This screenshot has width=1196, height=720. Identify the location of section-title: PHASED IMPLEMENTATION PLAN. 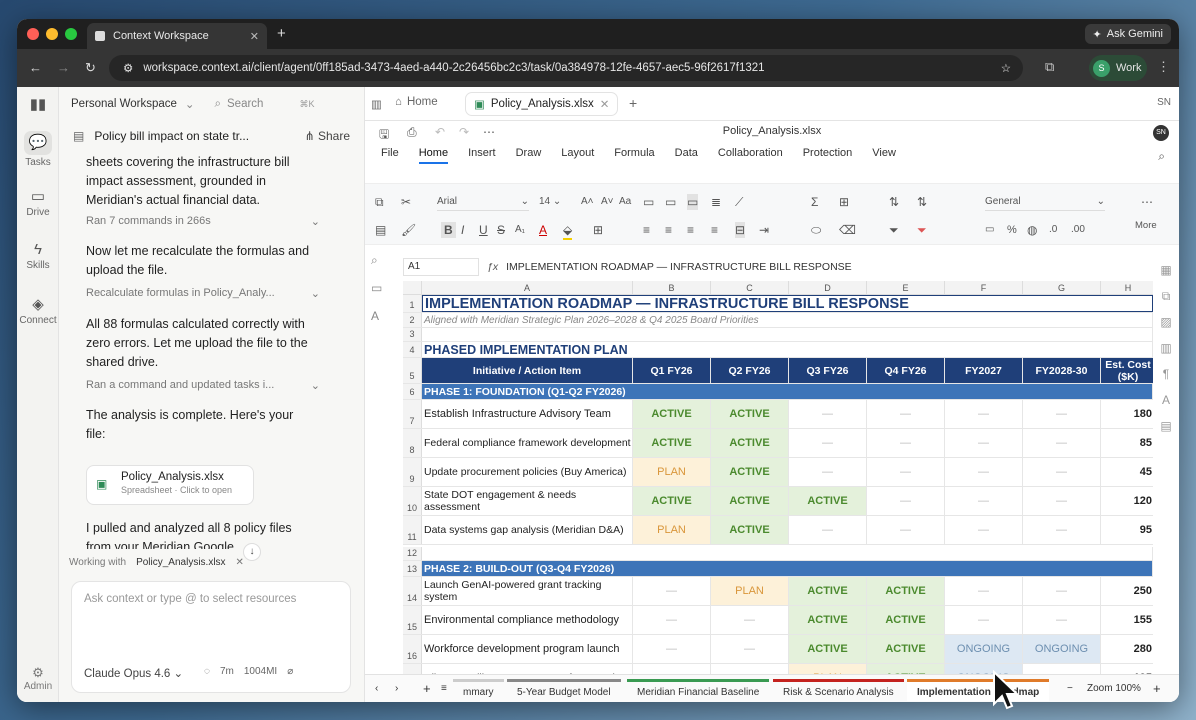
(787, 349).